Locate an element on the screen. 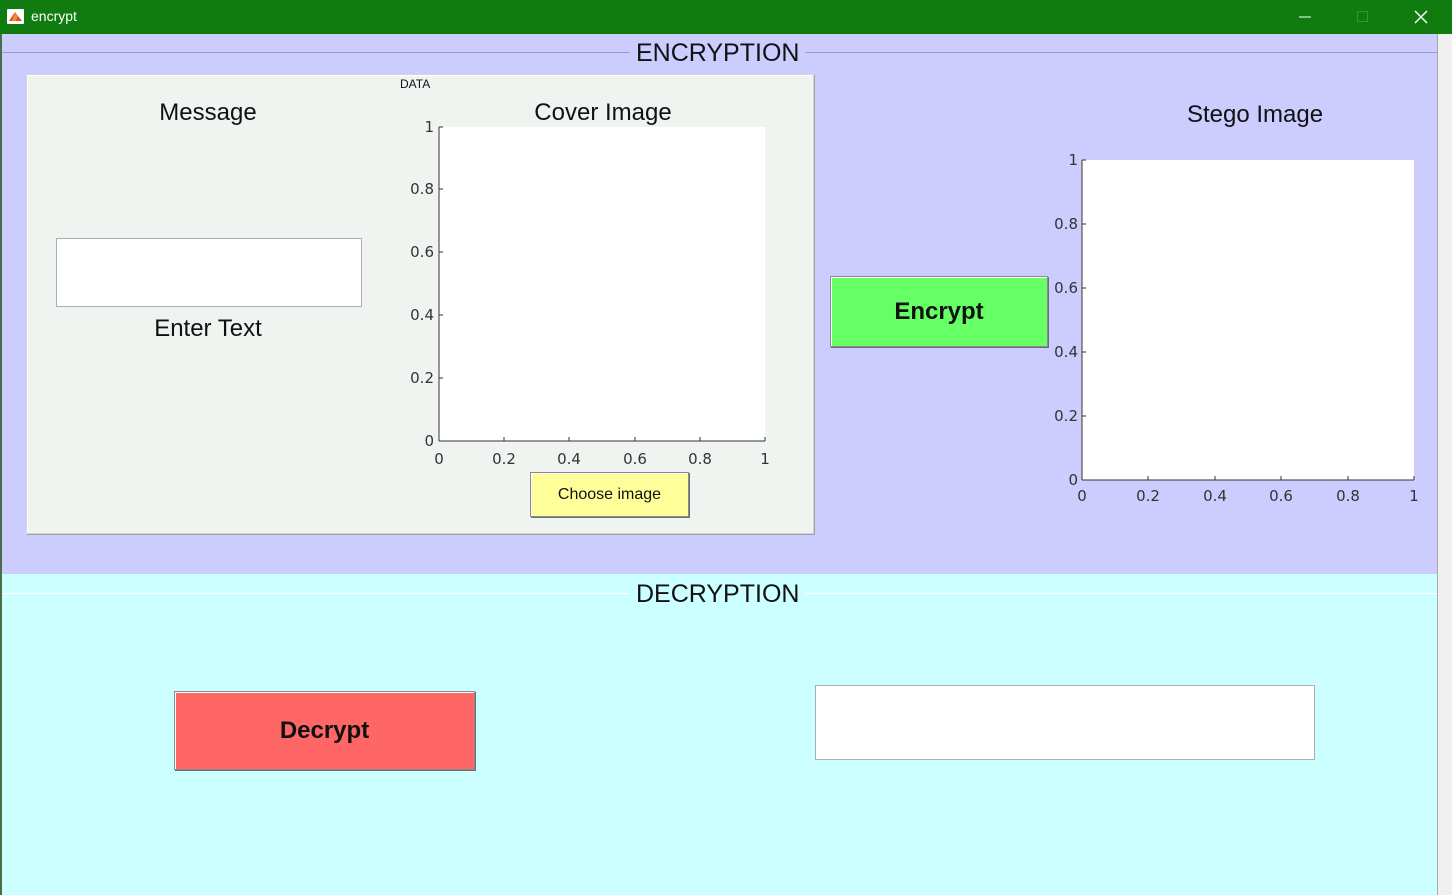 This screenshot has width=1452, height=895. cover-y-tick-0: 0 is located at coordinates (429, 441).